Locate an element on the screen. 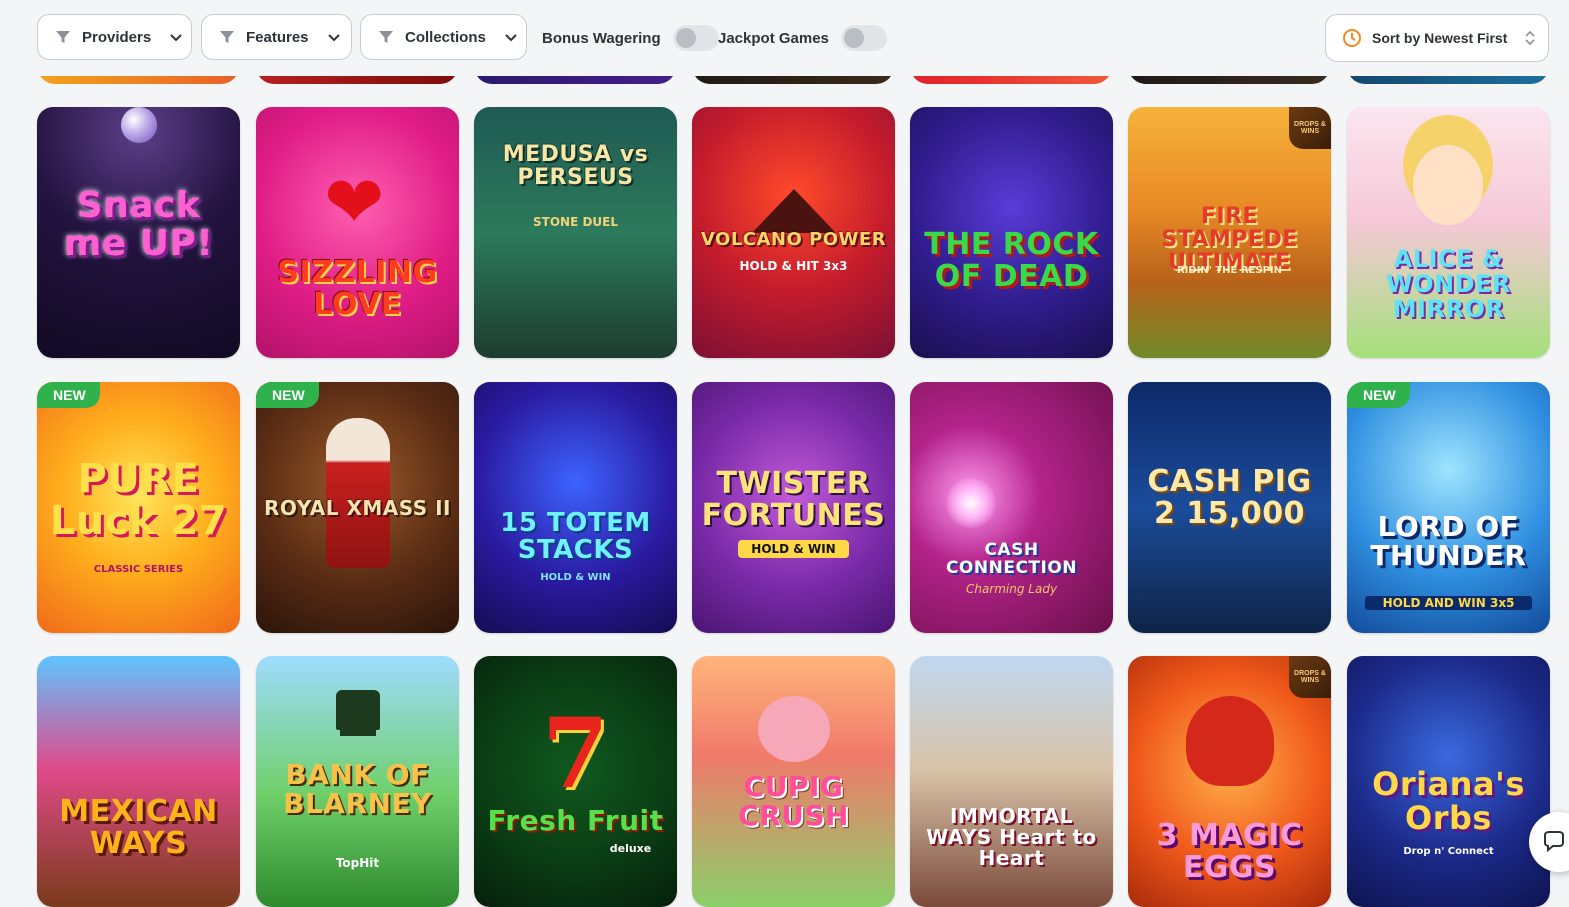 The image size is (1569, 907). game-tile: NEW PURE Luck 27 CLASSIC SERIES is located at coordinates (138, 507).